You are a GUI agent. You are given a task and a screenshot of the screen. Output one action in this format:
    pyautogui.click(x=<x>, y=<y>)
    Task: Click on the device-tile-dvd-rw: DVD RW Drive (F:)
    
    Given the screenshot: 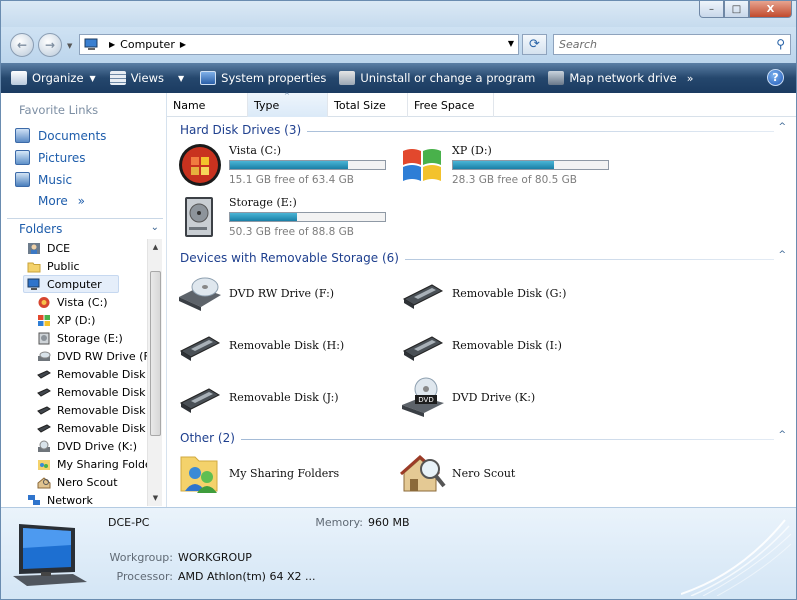 What is the action you would take?
    pyautogui.click(x=255, y=293)
    